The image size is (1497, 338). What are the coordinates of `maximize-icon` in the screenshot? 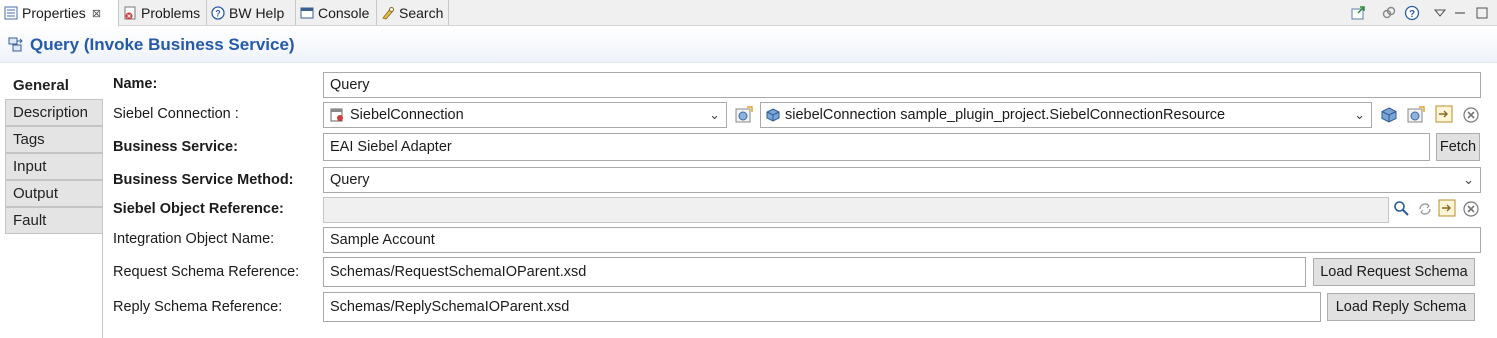 It's located at (1482, 13).